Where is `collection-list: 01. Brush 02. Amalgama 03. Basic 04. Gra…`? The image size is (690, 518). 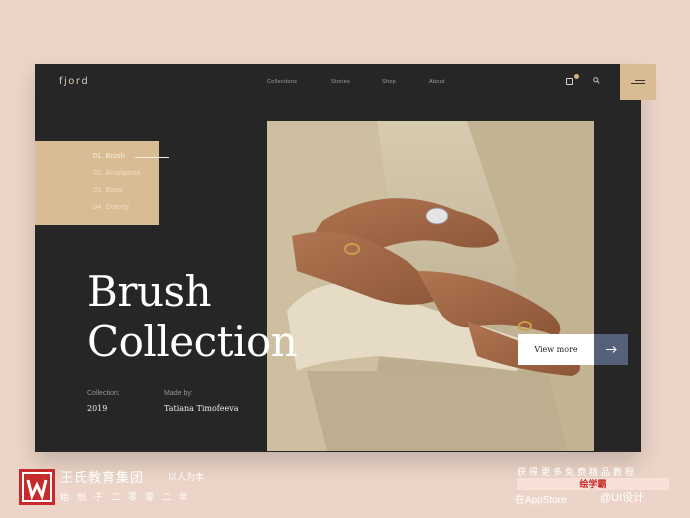 collection-list: 01. Brush 02. Amalgama 03. Basic 04. Gra… is located at coordinates (102, 183).